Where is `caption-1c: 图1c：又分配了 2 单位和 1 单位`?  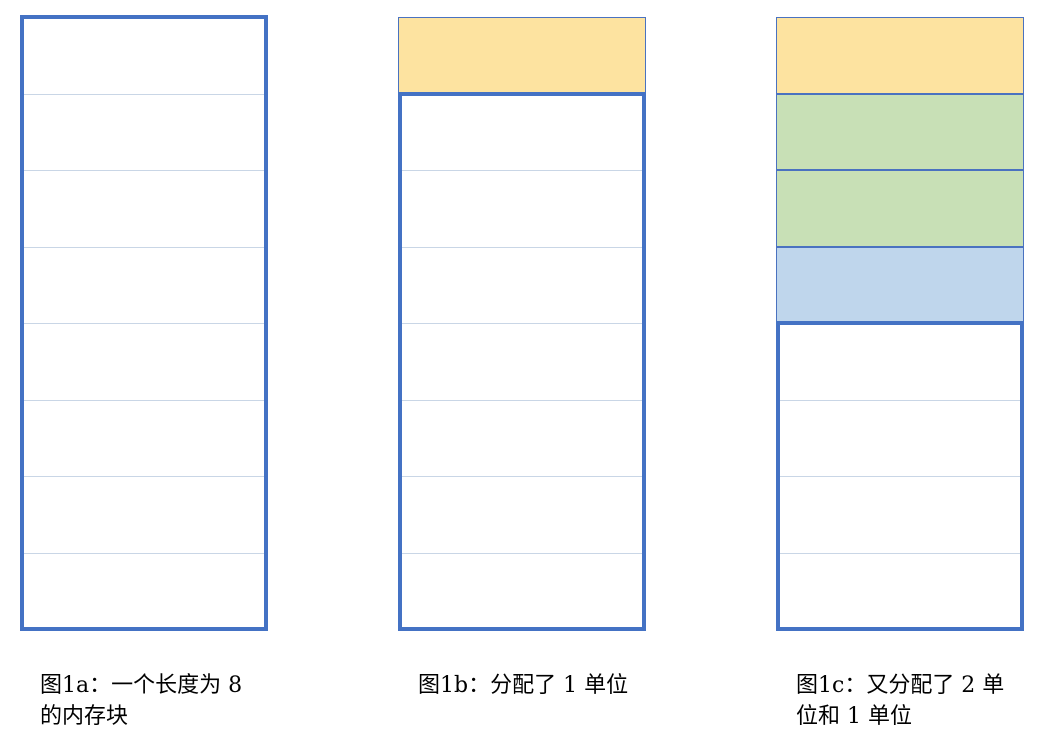
caption-1c: 图1c：又分配了 2 单位和 1 单位 is located at coordinates (900, 701).